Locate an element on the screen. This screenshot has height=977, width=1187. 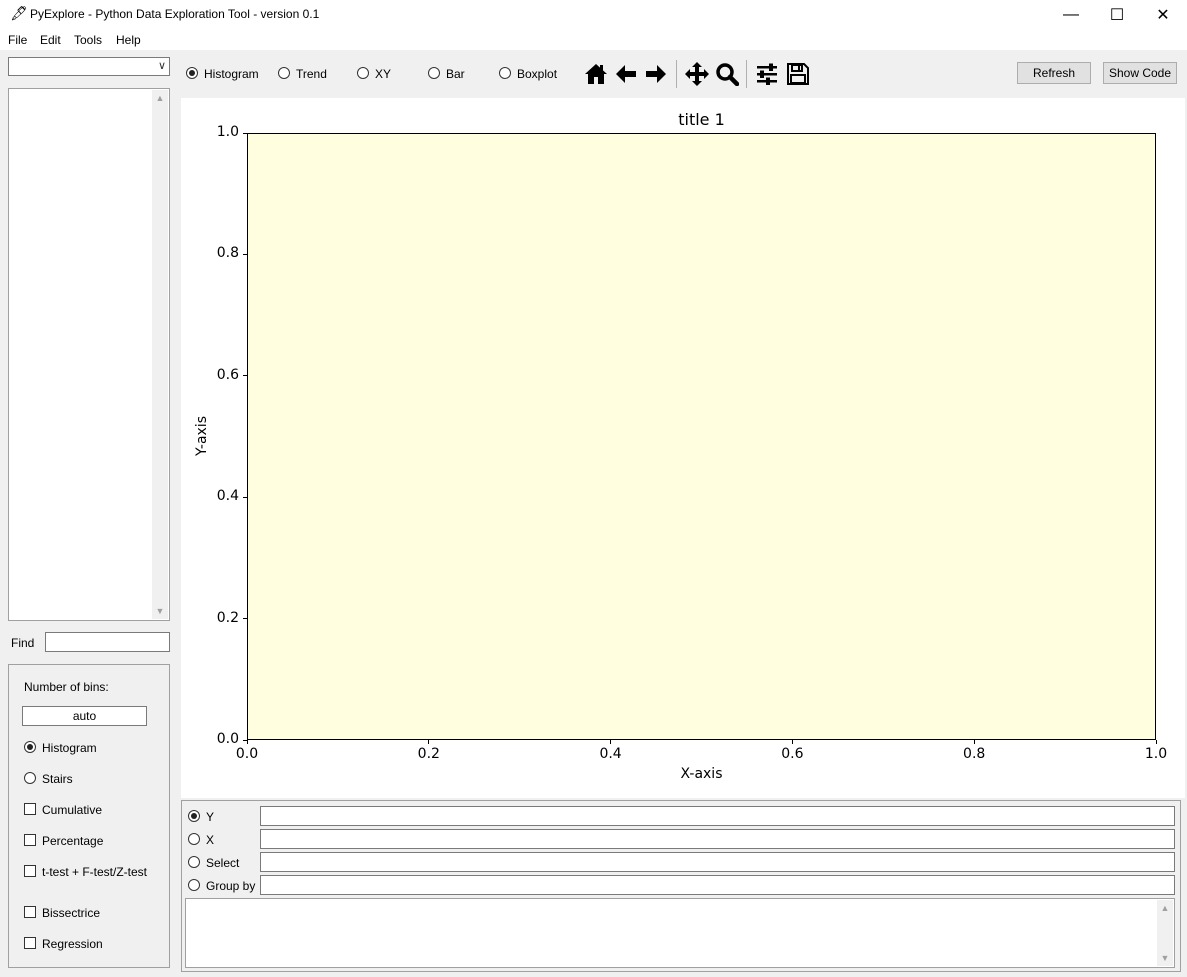
query-y-input is located at coordinates (717, 816).